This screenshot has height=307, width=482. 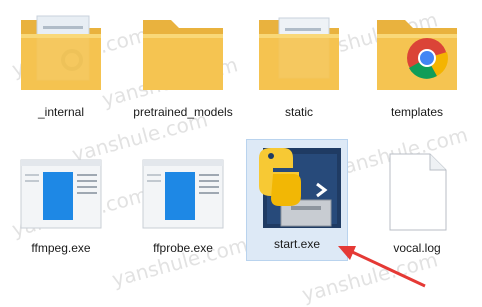 I want to click on file-item-static: static, so click(x=299, y=67).